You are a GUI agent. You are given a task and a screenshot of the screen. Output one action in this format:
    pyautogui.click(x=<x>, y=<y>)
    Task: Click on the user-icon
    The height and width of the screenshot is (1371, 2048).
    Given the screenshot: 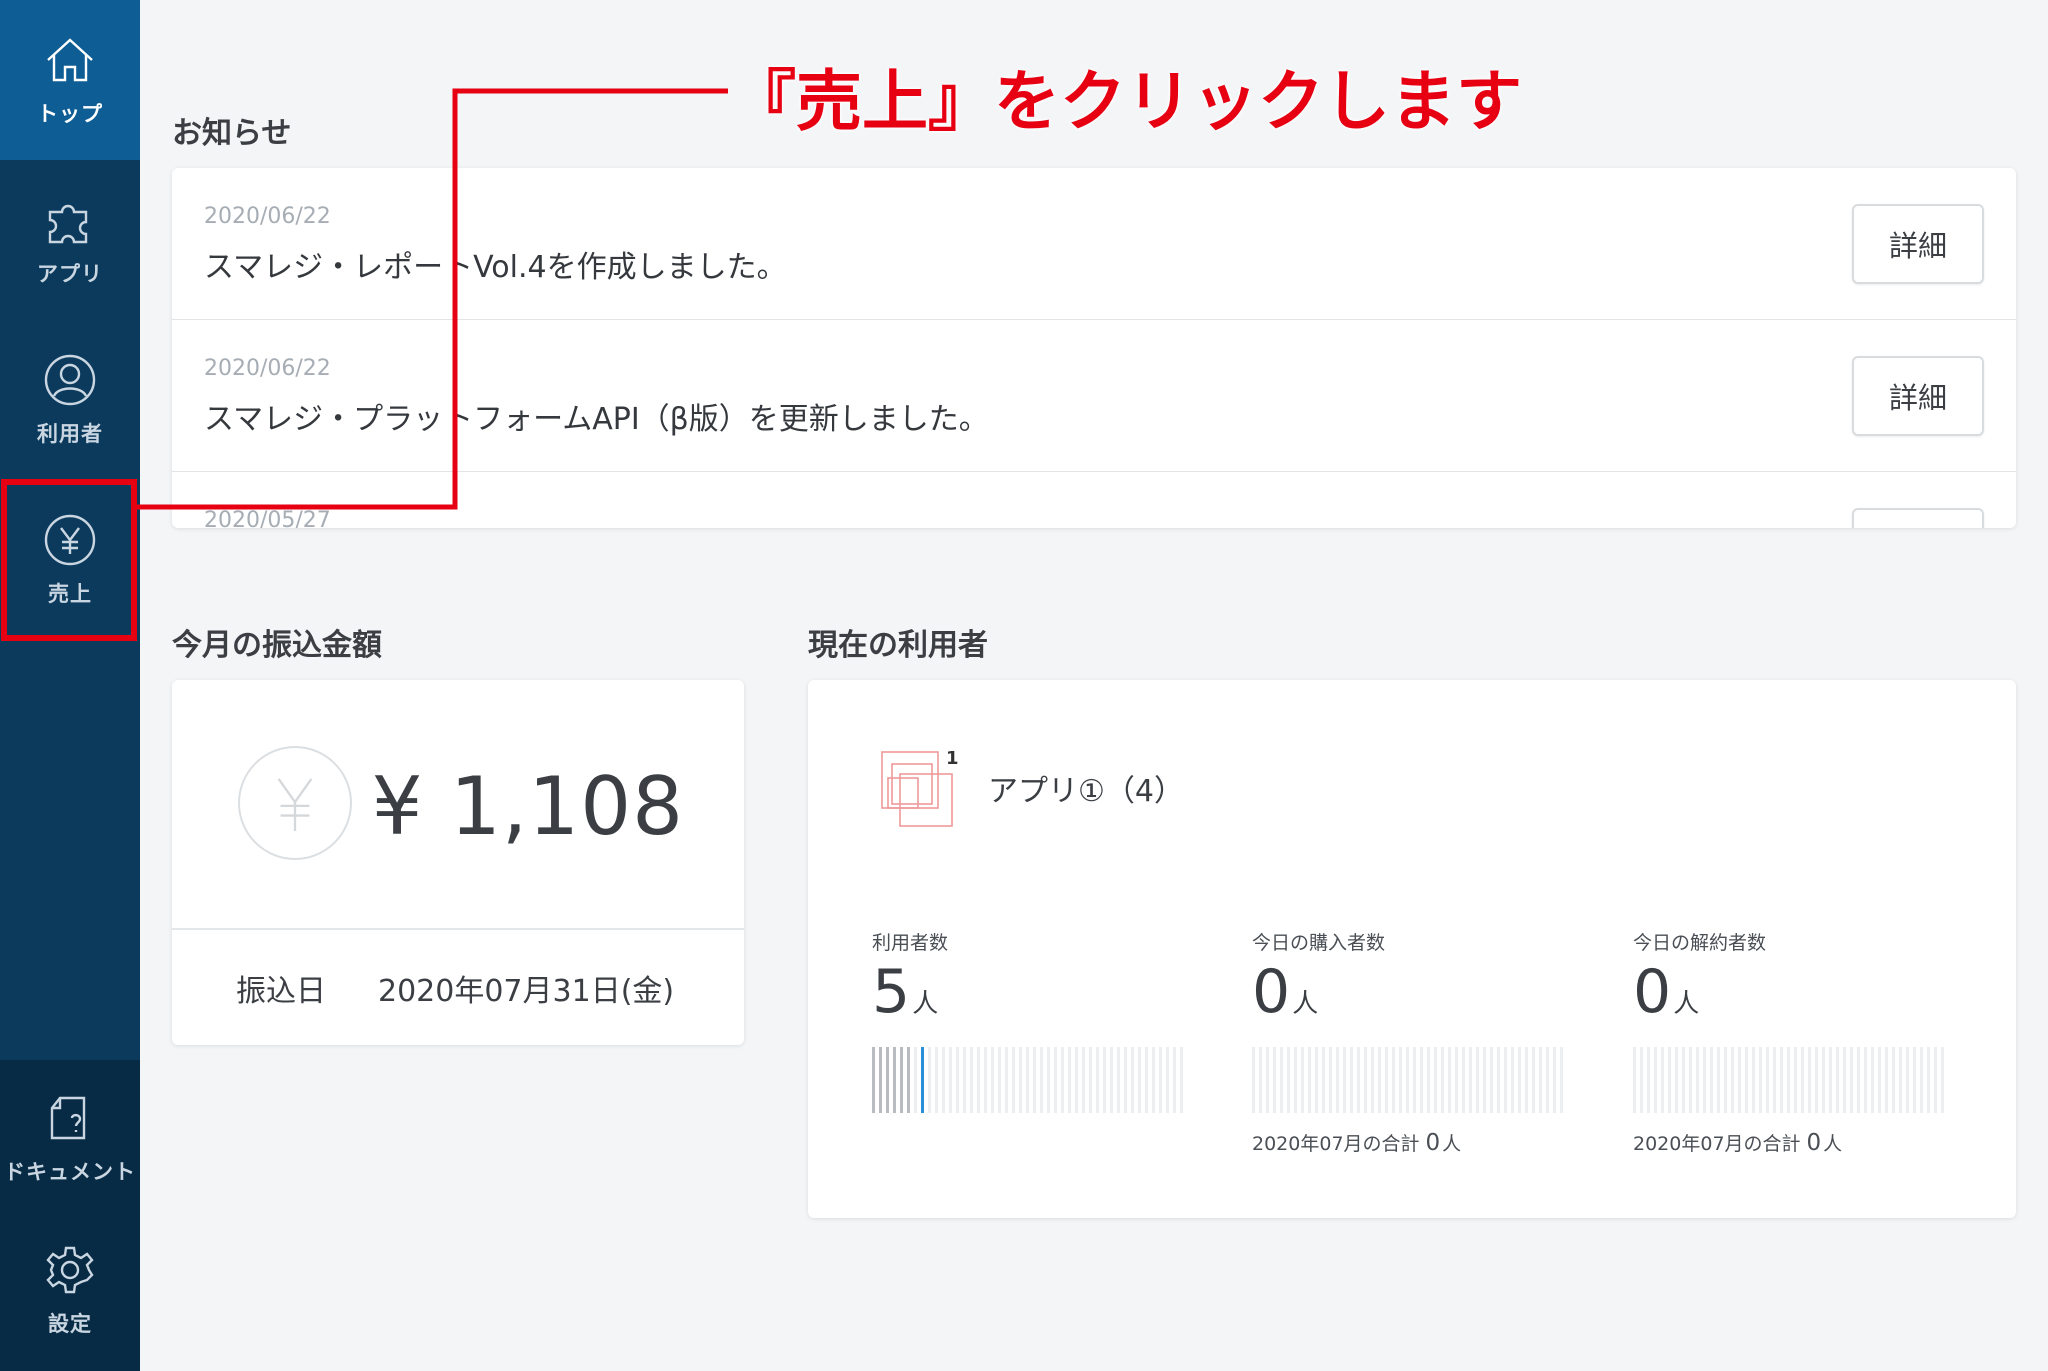 What is the action you would take?
    pyautogui.click(x=70, y=380)
    